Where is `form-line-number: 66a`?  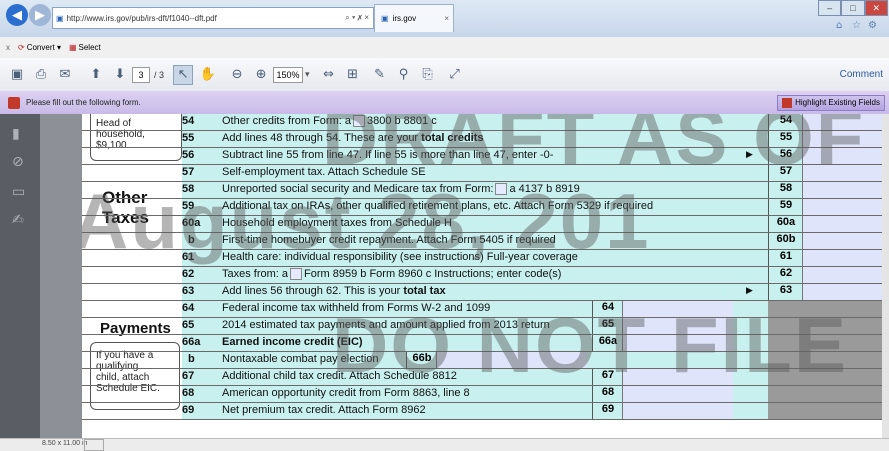 form-line-number: 66a is located at coordinates (191, 342).